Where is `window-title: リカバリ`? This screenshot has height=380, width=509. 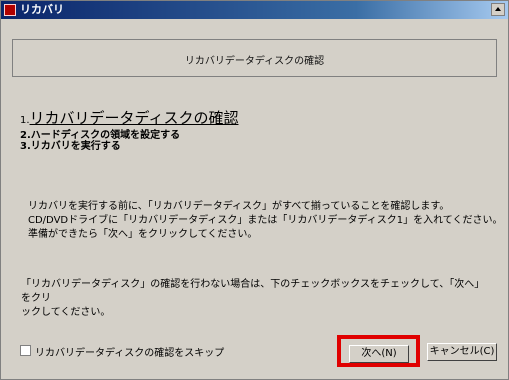 window-title: リカバリ is located at coordinates (42, 9).